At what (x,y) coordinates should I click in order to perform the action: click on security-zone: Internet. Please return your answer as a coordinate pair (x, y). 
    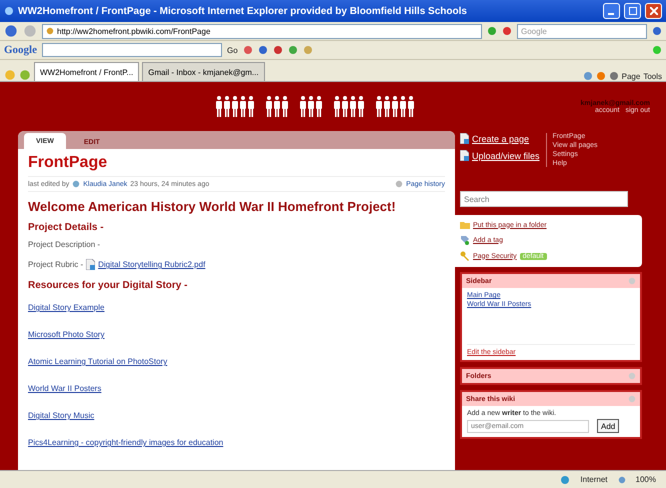
    Looking at the image, I should click on (594, 479).